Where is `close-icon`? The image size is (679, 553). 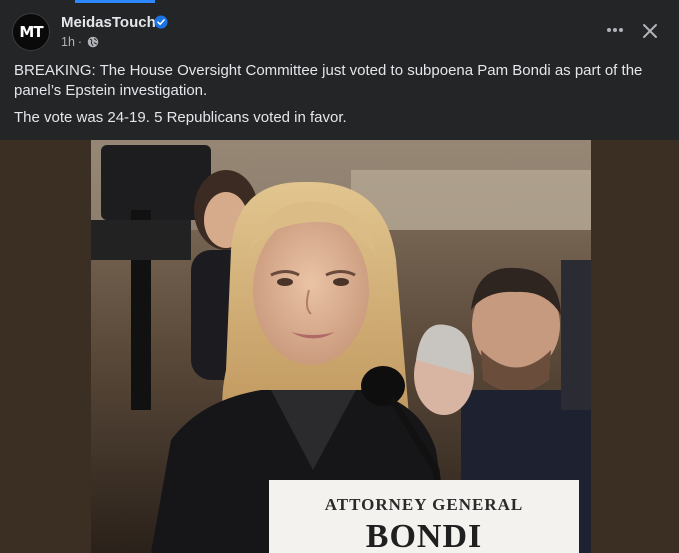 close-icon is located at coordinates (650, 31).